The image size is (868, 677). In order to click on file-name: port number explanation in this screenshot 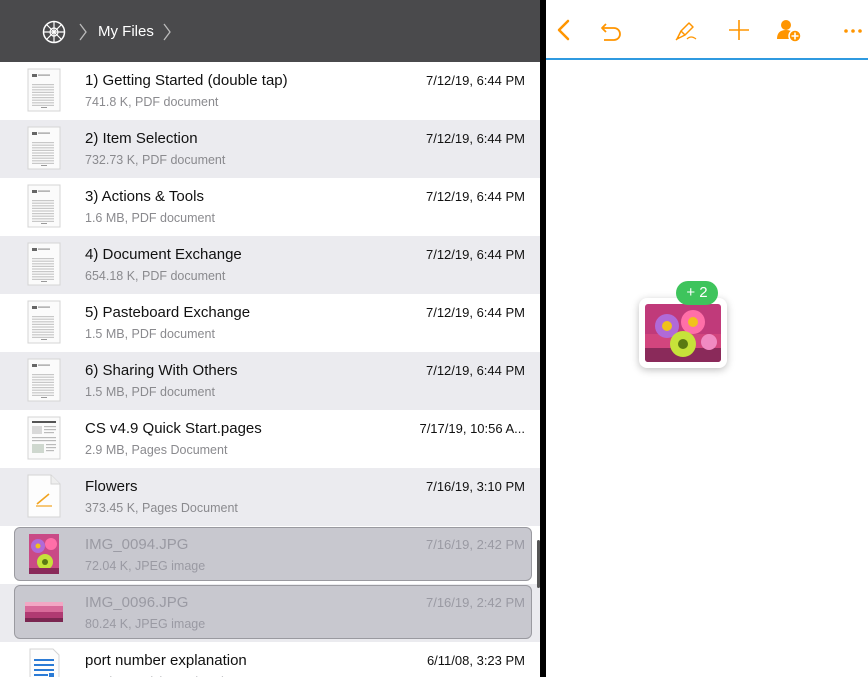, I will do `click(166, 660)`.